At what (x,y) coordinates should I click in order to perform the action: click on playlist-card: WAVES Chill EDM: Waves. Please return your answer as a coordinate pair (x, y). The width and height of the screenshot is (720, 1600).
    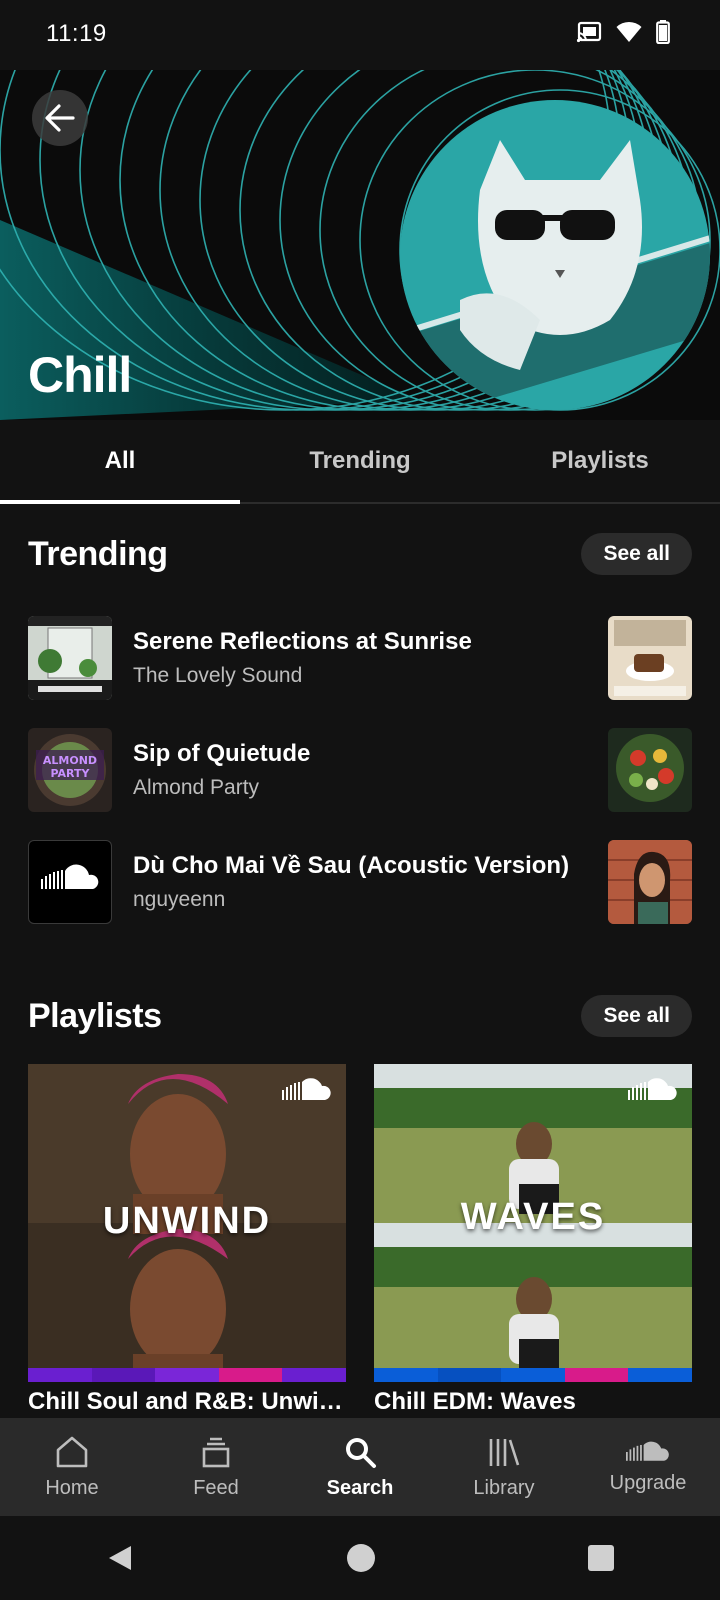
    Looking at the image, I should click on (533, 1240).